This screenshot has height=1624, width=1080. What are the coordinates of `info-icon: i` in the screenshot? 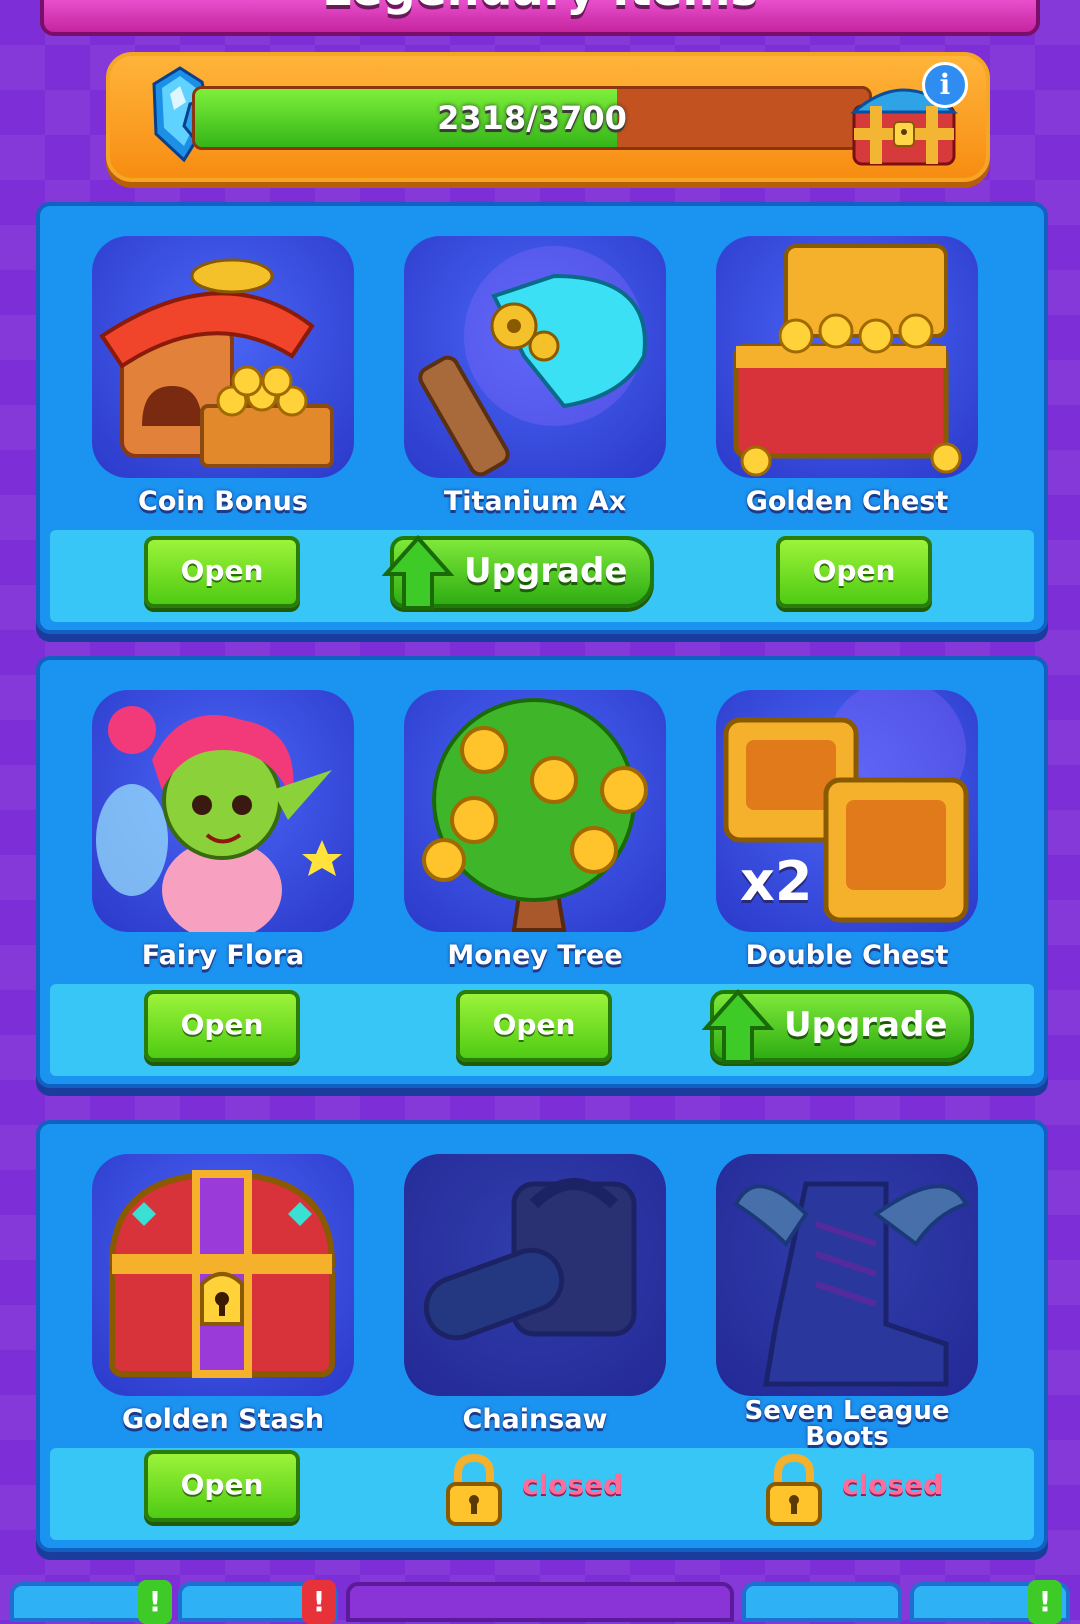 It's located at (945, 85).